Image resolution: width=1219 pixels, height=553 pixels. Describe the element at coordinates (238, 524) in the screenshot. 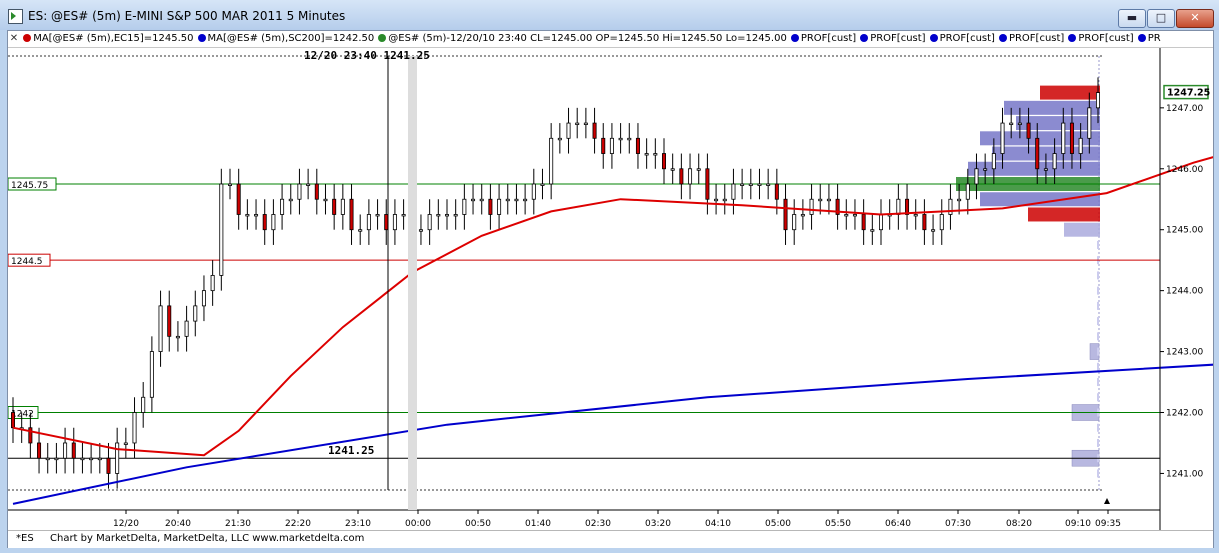

I see `x-tick-label: 21:30` at that location.